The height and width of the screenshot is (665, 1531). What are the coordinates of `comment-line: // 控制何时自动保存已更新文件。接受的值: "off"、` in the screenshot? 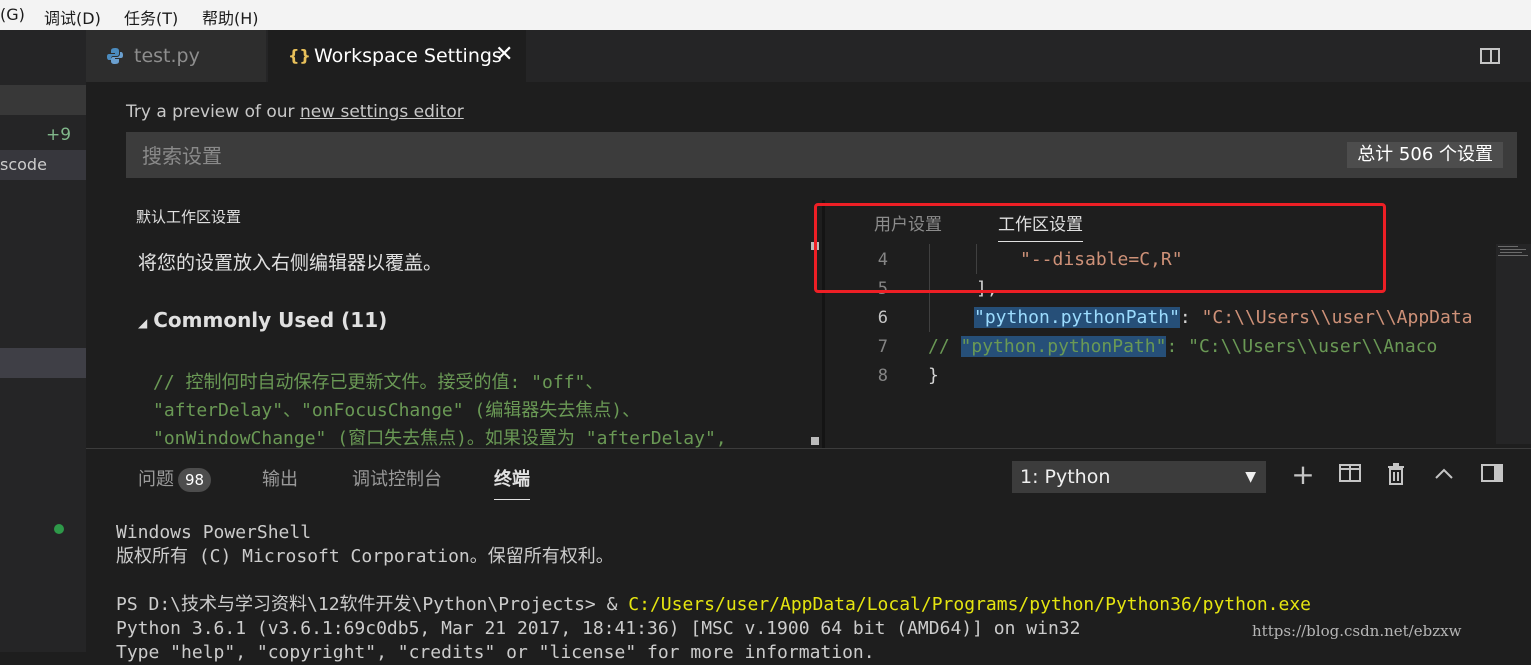 It's located at (378, 382).